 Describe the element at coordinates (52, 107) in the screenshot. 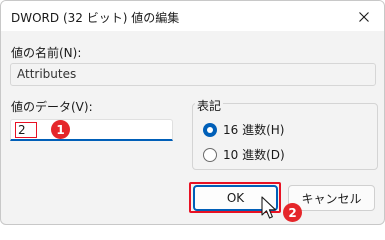

I see `value-data-label: 値のデータ(V):` at that location.